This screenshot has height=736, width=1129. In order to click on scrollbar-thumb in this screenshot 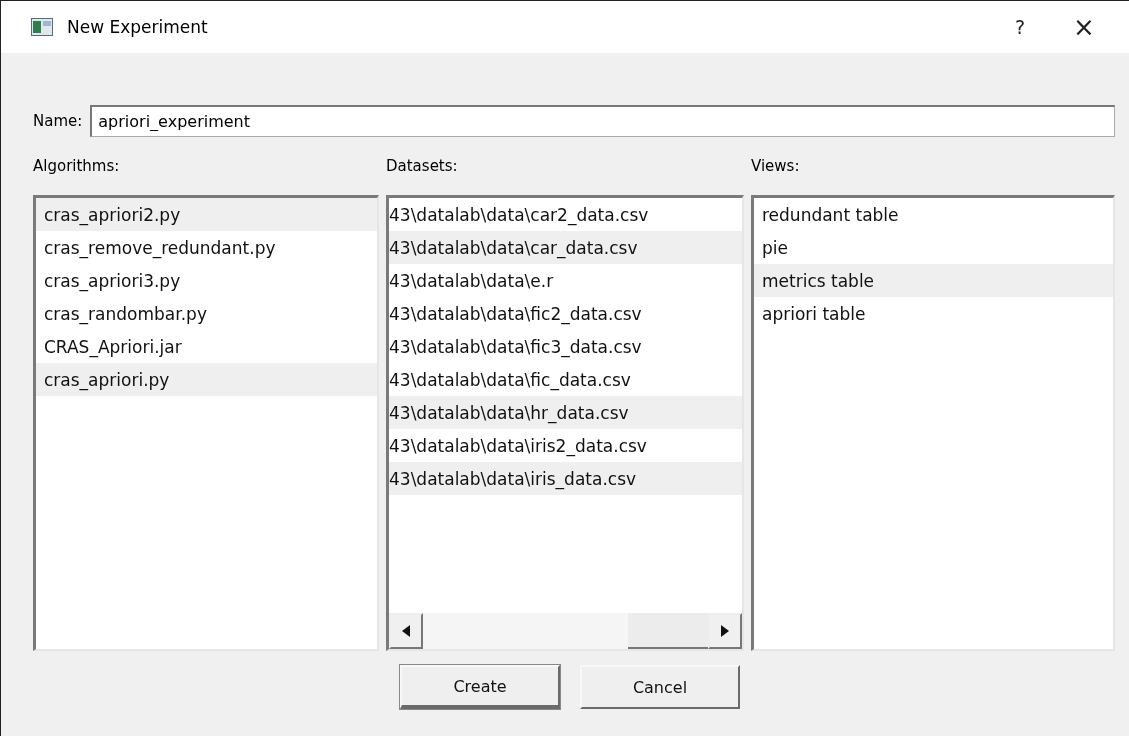, I will do `click(668, 631)`.